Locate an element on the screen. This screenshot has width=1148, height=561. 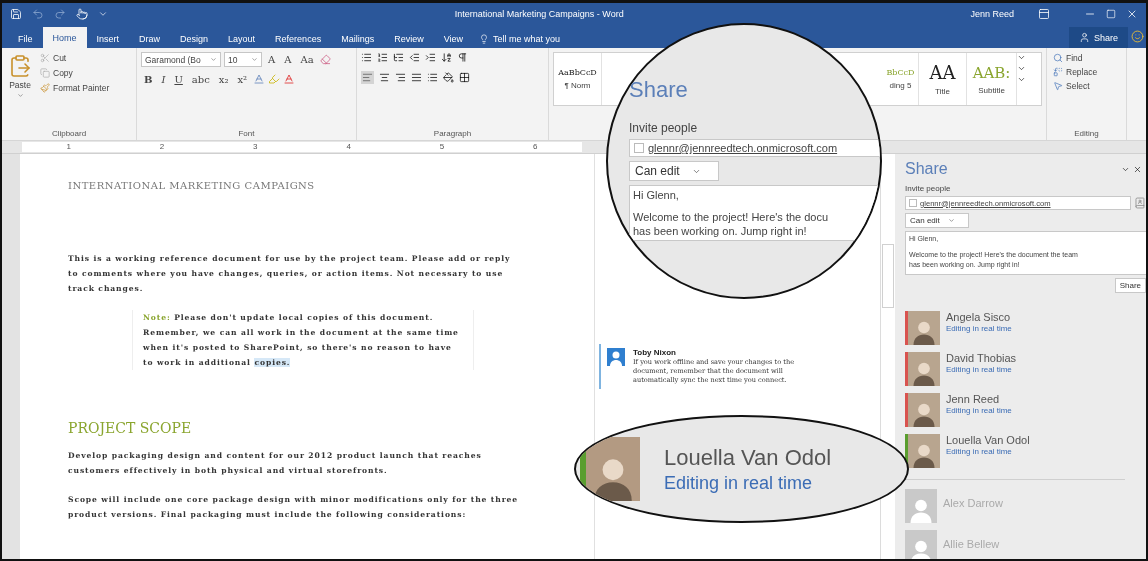
person-icon is located at coordinates (616, 357).